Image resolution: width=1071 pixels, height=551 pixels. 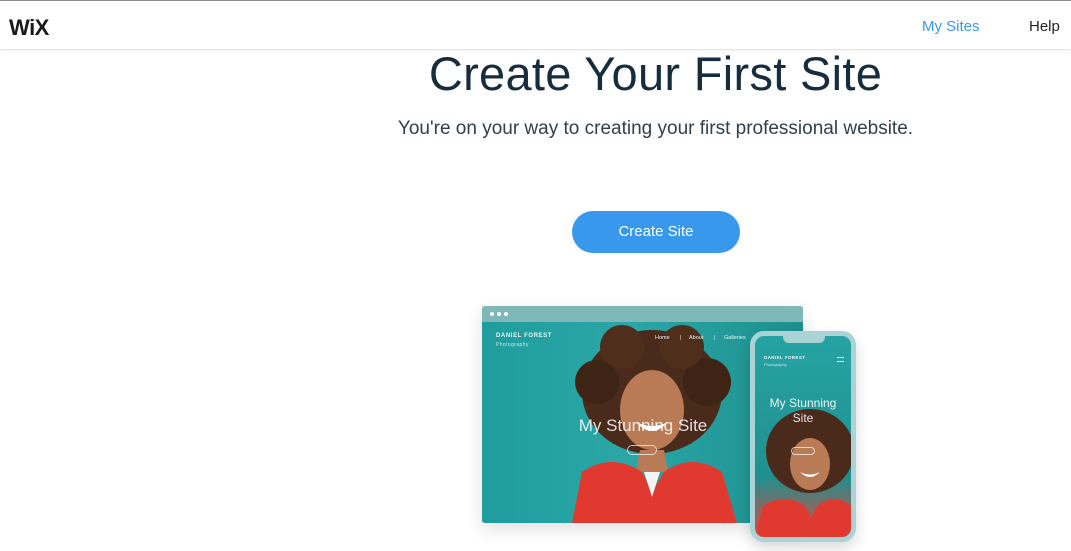 What do you see at coordinates (840, 359) in the screenshot?
I see `hamburger-menu-icon` at bounding box center [840, 359].